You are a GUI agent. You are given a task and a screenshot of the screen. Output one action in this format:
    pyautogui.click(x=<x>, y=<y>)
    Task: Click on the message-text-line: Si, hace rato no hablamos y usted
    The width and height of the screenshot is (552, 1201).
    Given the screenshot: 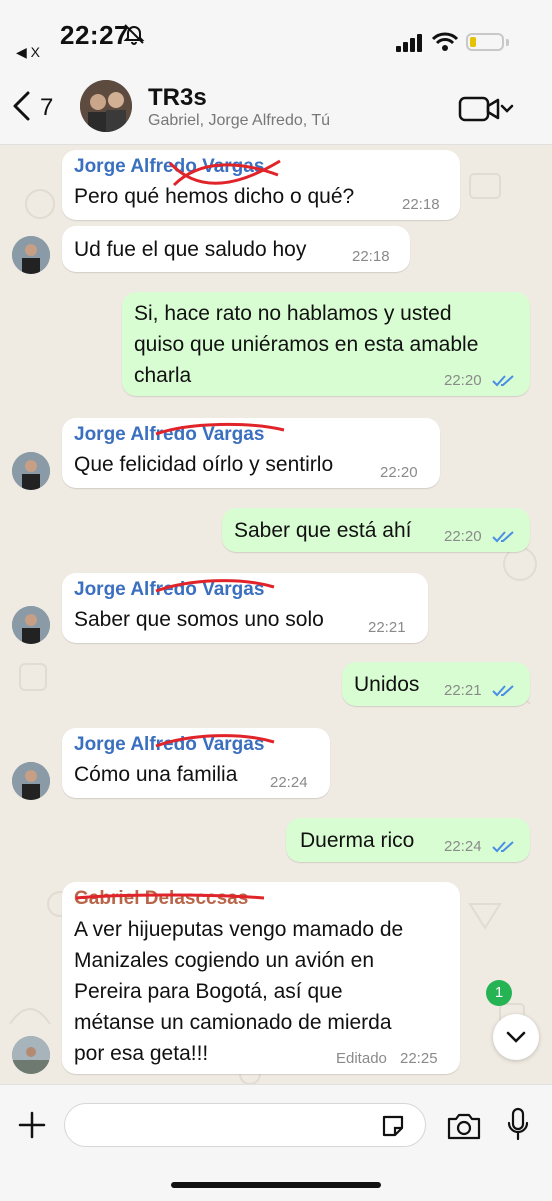 What is the action you would take?
    pyautogui.click(x=293, y=313)
    